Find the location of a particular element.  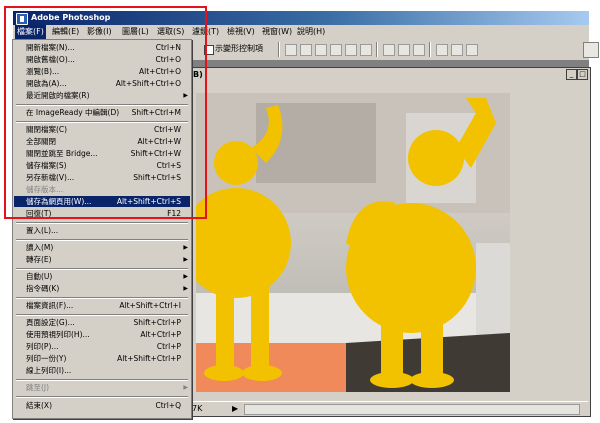

palette-well-icon is located at coordinates (591, 50).